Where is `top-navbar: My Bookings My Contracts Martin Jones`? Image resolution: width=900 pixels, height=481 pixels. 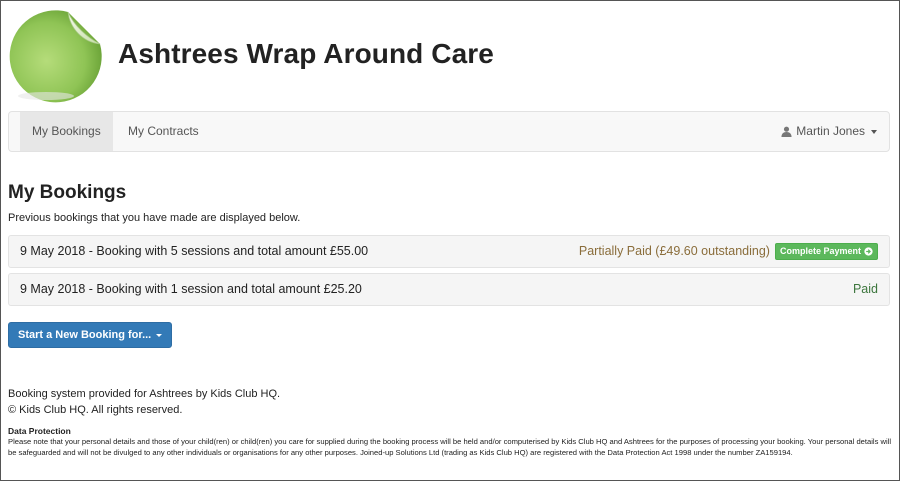
top-navbar: My Bookings My Contracts Martin Jones is located at coordinates (449, 131).